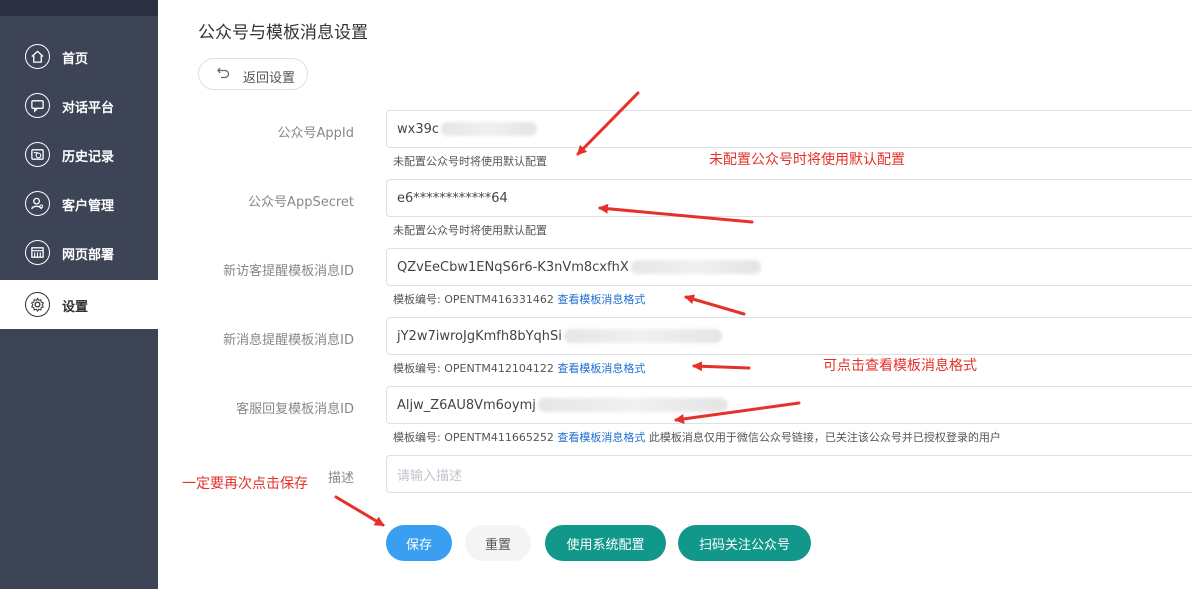 The height and width of the screenshot is (589, 1192). What do you see at coordinates (75, 59) in the screenshot?
I see `sidebar-item-label: 首页` at bounding box center [75, 59].